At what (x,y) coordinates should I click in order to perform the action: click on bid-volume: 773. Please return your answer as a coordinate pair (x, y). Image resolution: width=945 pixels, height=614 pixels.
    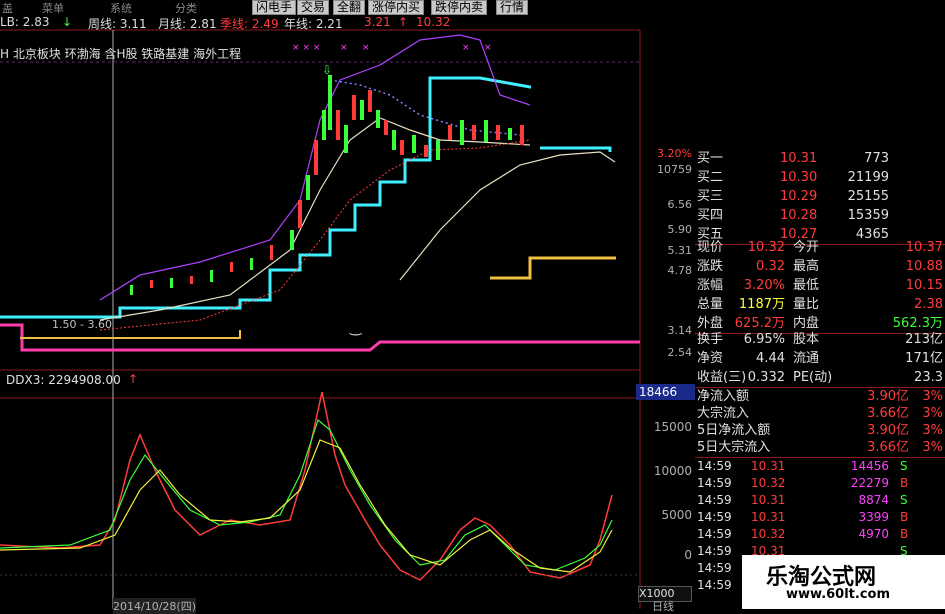
    Looking at the image, I should click on (876, 158).